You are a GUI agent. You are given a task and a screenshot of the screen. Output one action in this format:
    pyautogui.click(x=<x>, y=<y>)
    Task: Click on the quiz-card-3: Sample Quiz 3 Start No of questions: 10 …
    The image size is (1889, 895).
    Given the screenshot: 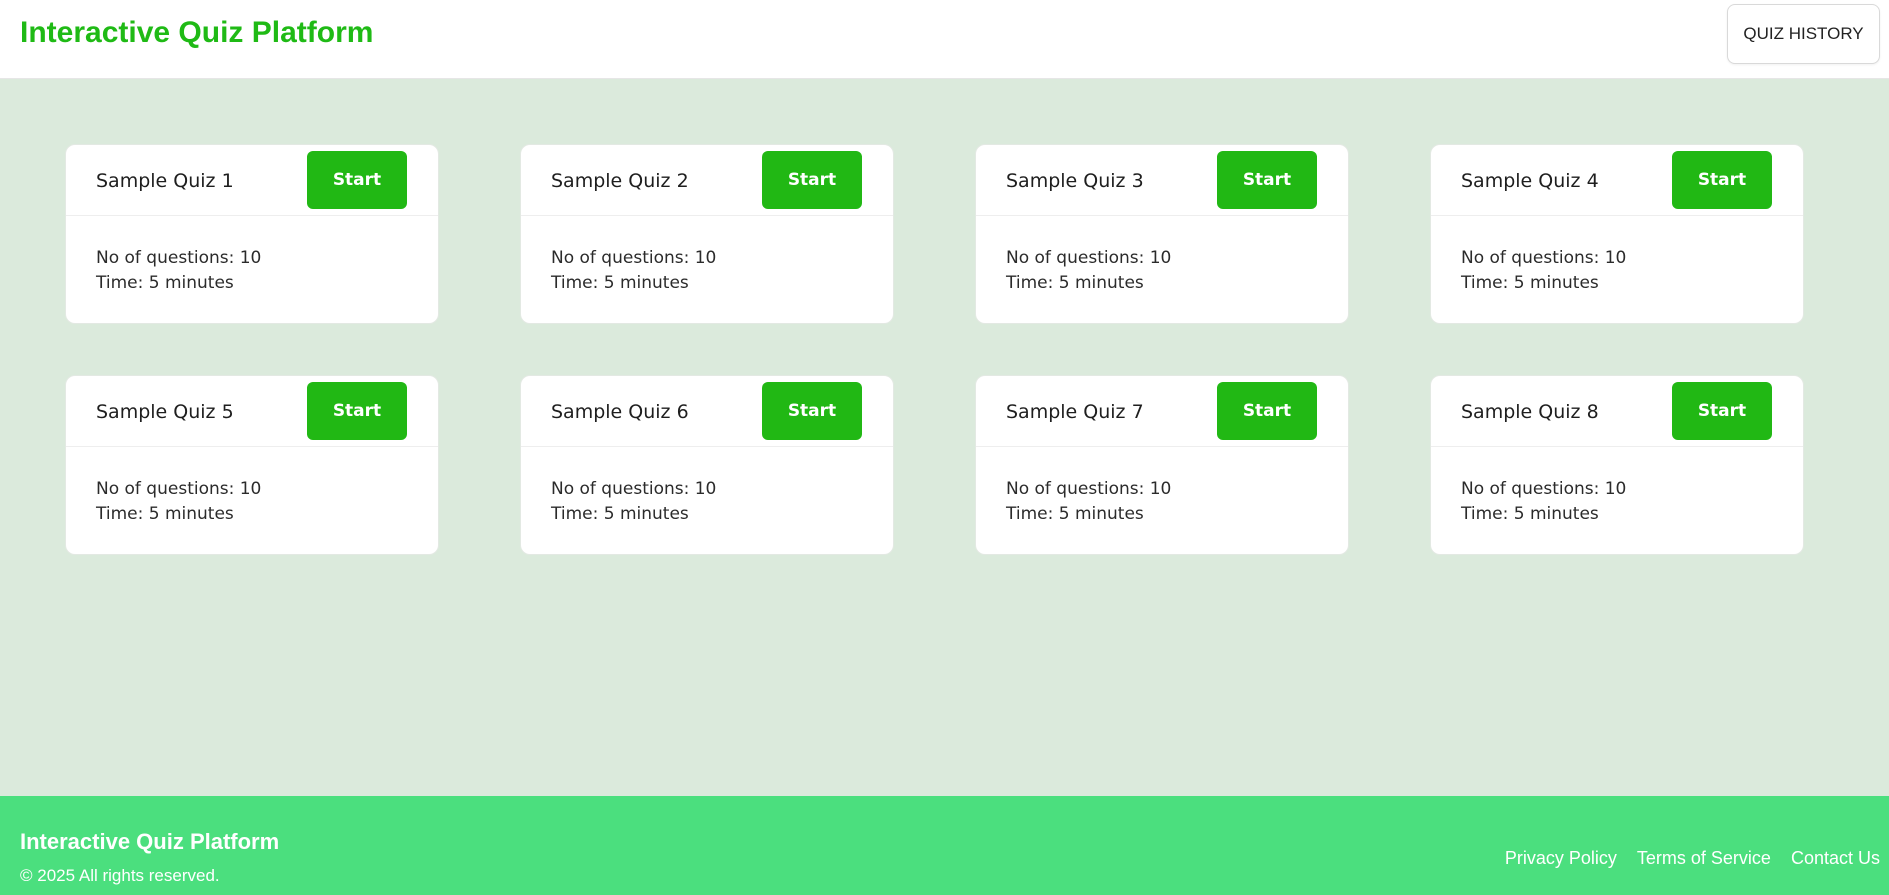 What is the action you would take?
    pyautogui.click(x=1162, y=234)
    